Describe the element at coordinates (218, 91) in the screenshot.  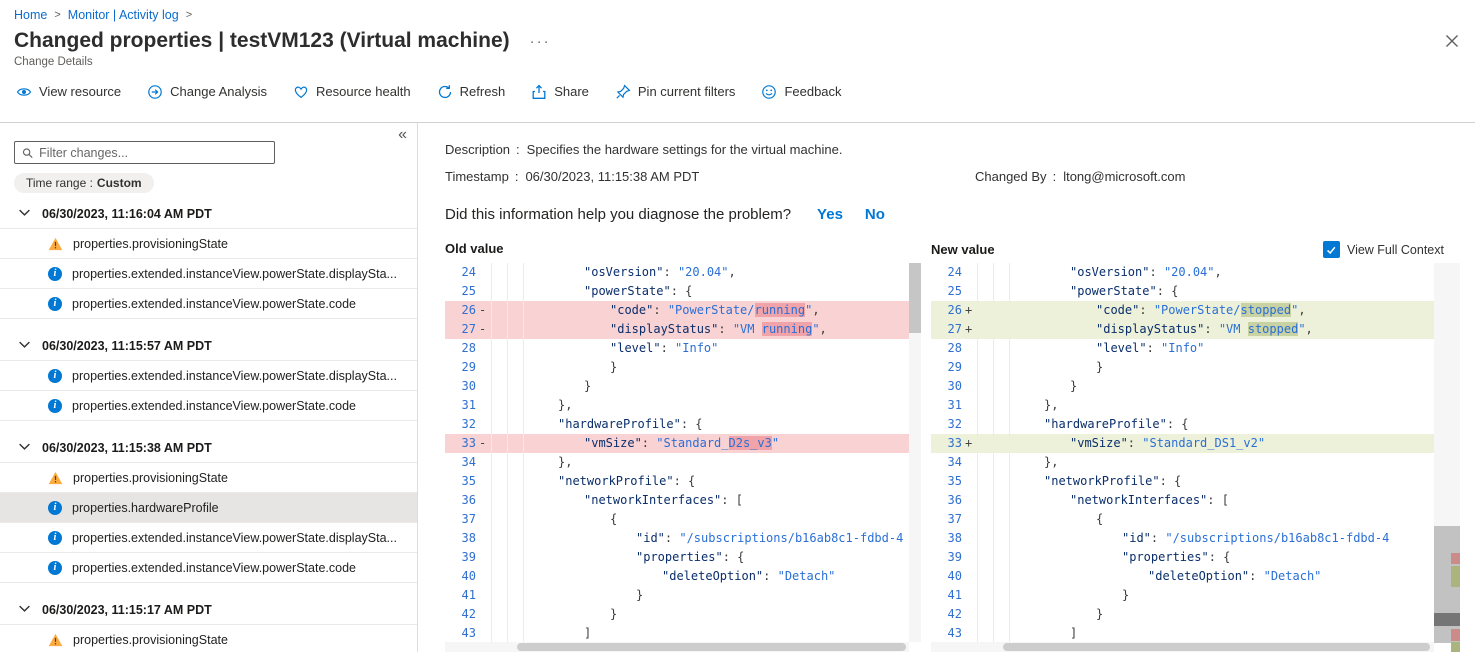
I see `toolbar-label: Change Analysis` at that location.